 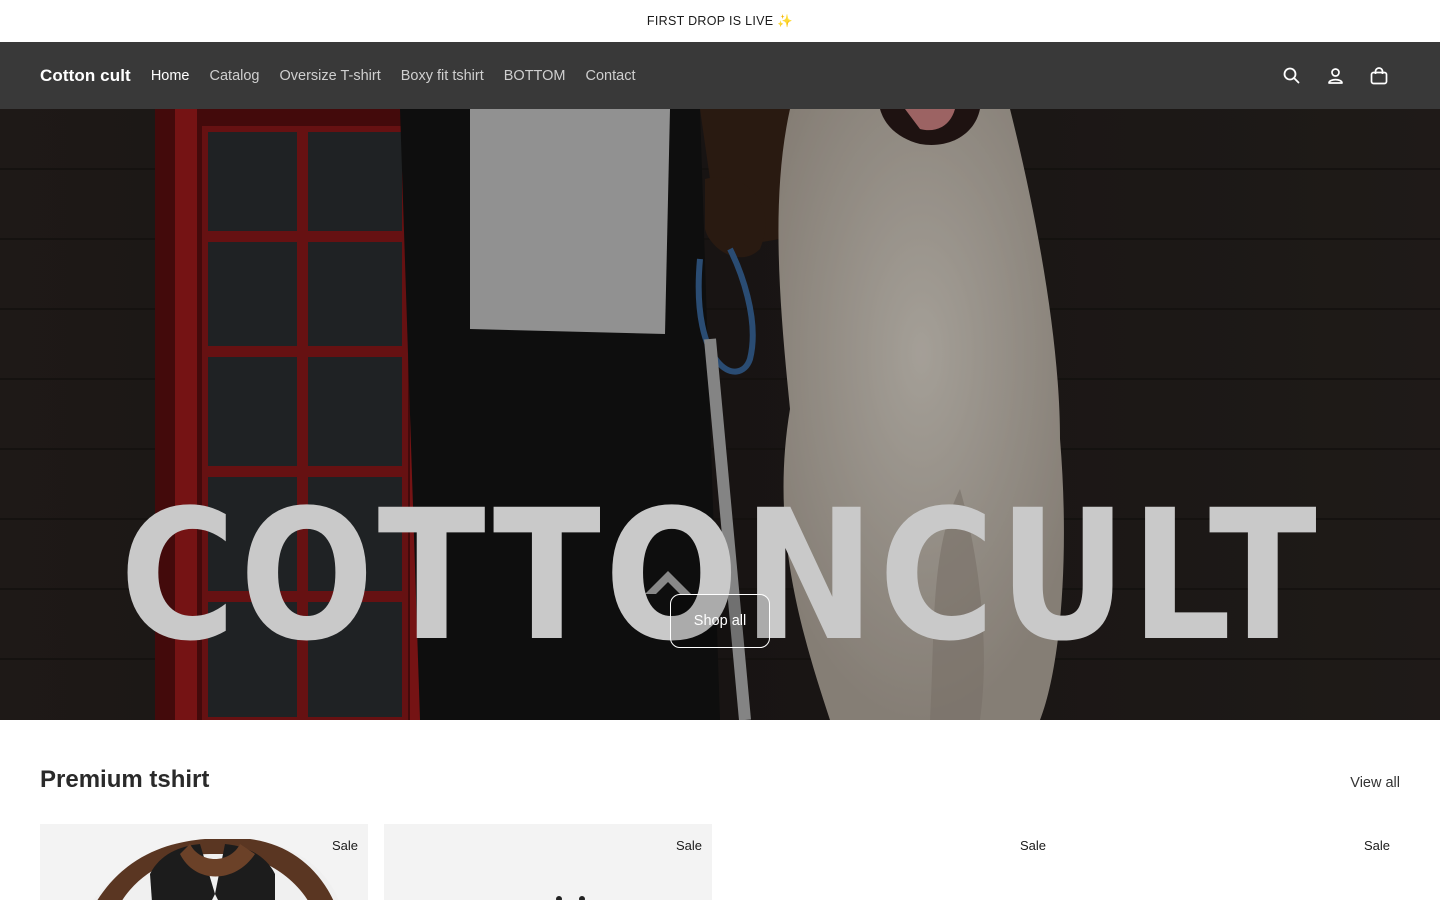 I want to click on store-logo: Cotton cult, so click(x=85, y=76).